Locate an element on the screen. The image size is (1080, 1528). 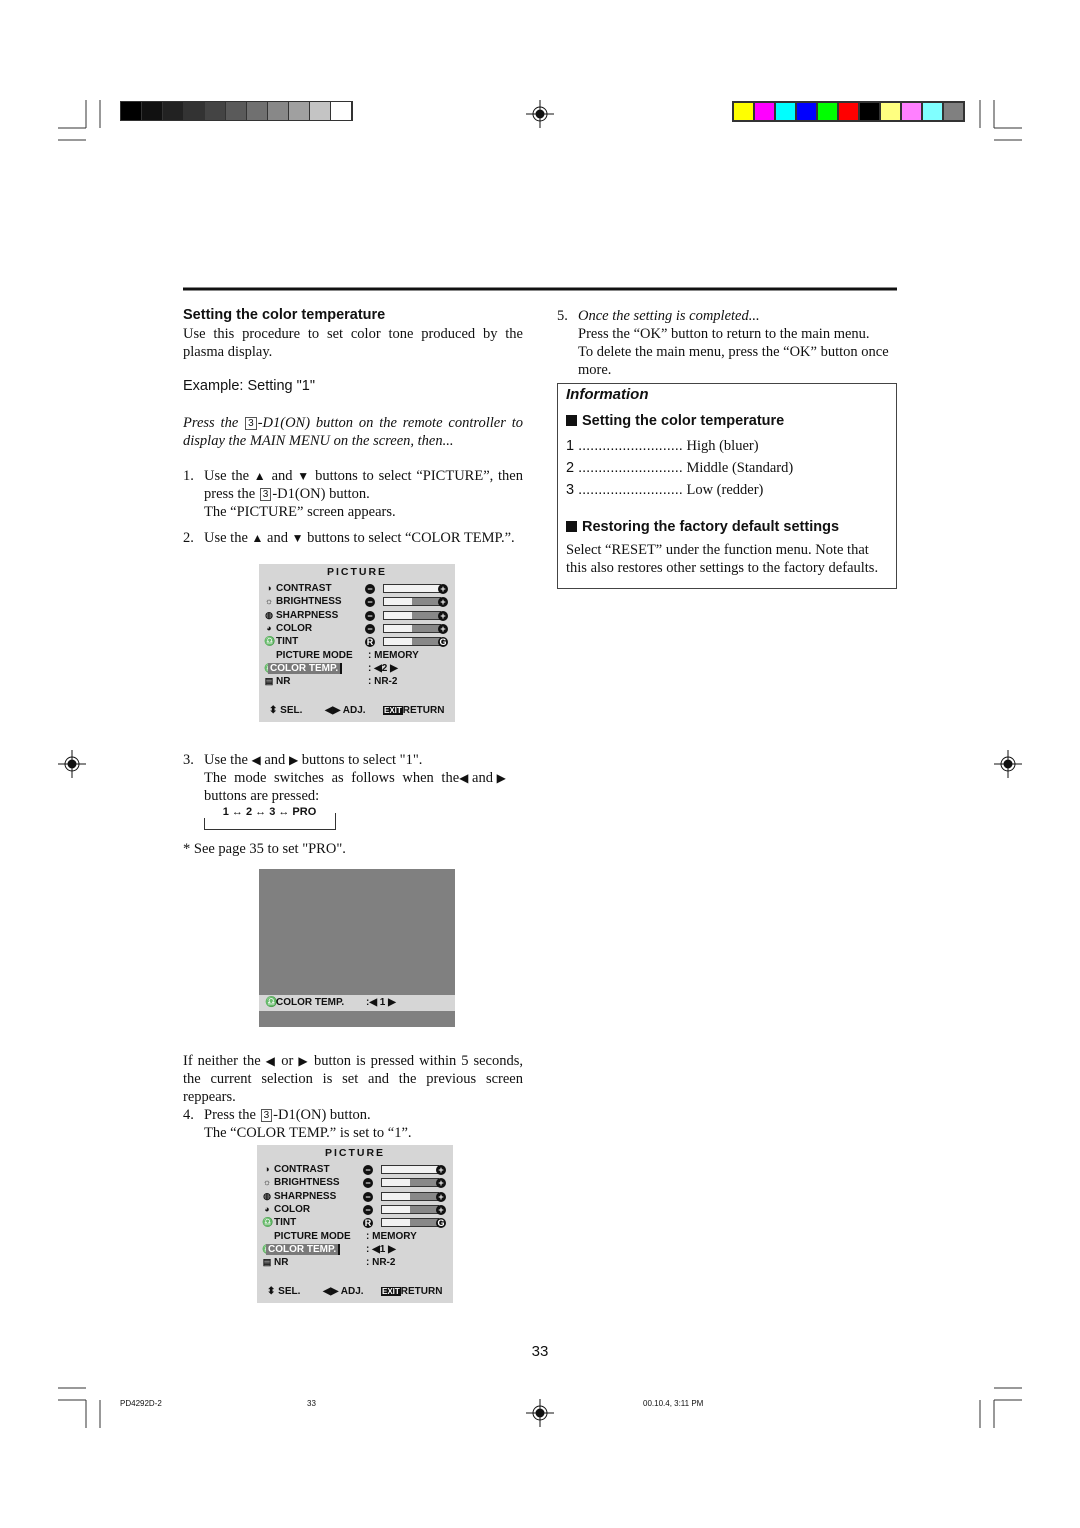
footer-timestamp: 00.10.4, 3:11 PM is located at coordinates (673, 1403).